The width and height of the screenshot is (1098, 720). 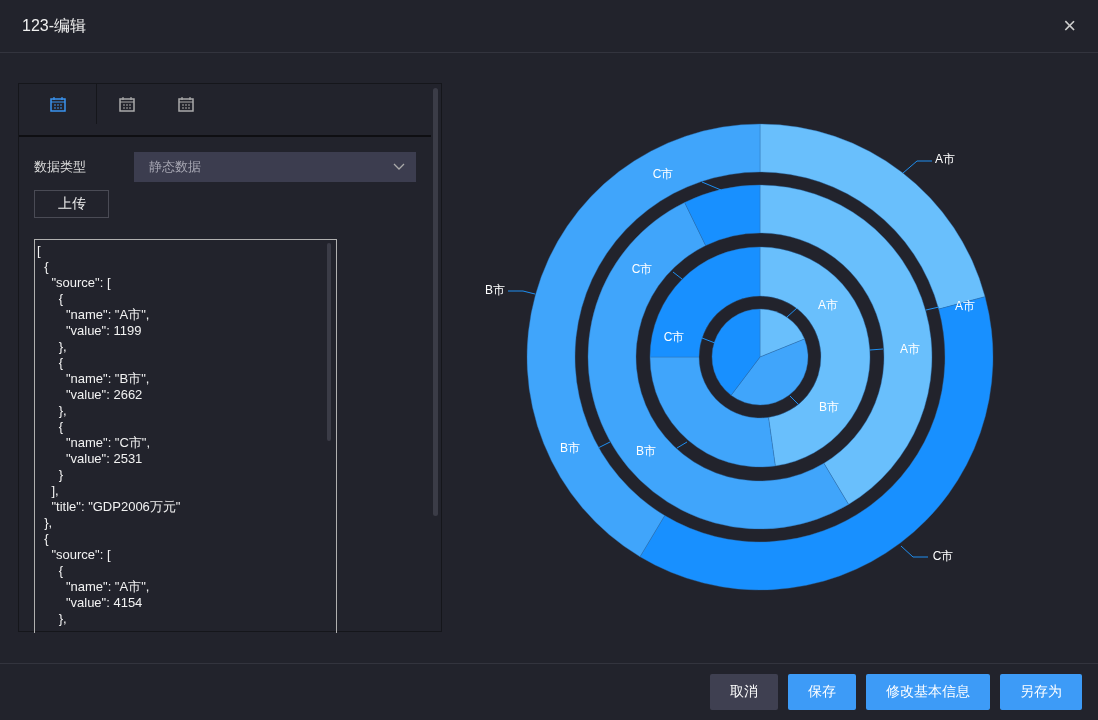 I want to click on code-line: "value": 2662, so click(x=104, y=395).